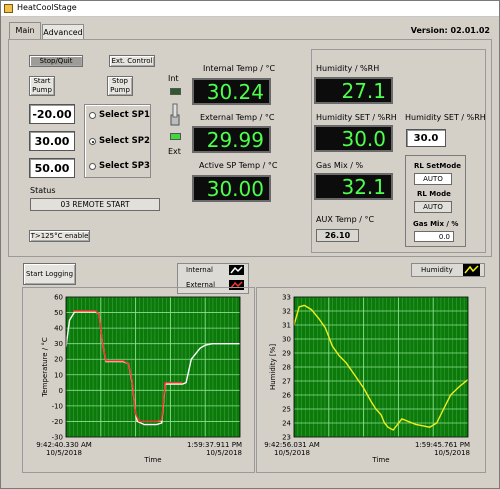 Image resolution: width=500 pixels, height=489 pixels. What do you see at coordinates (49, 274) in the screenshot?
I see `start-logging-button: Start Logging` at bounding box center [49, 274].